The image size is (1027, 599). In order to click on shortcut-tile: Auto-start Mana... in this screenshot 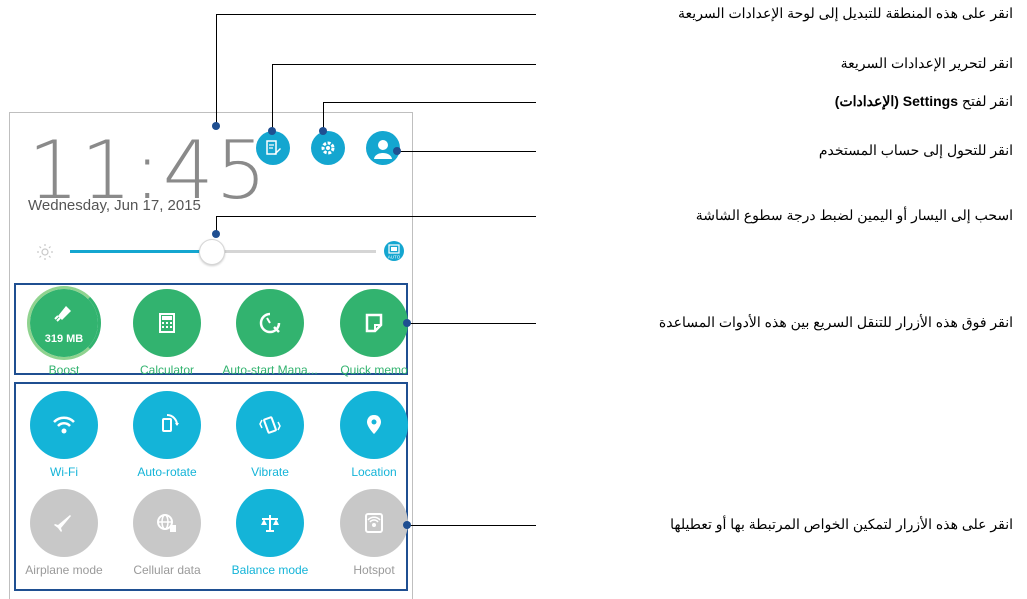, I will do `click(270, 333)`.